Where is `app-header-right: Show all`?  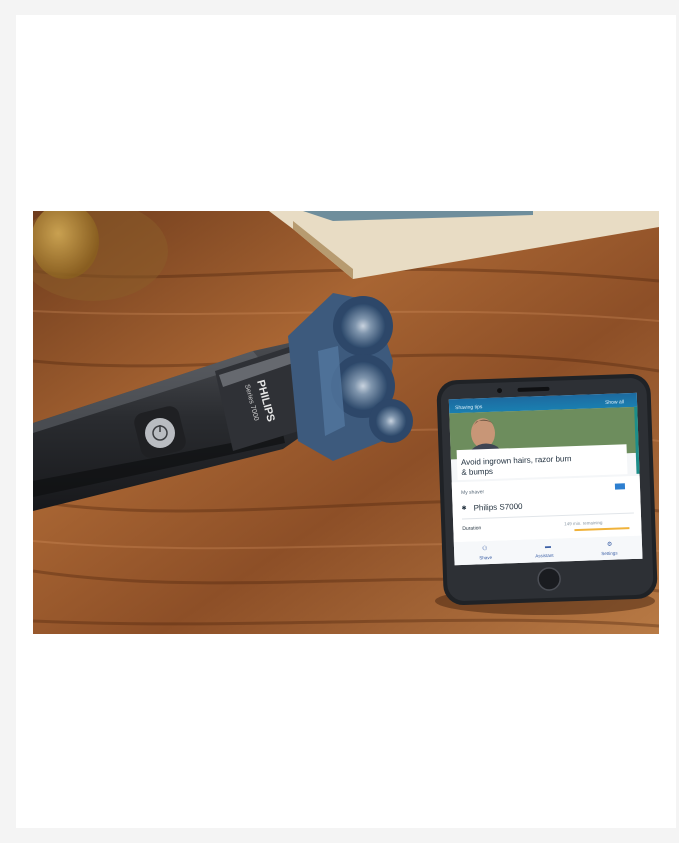
app-header-right: Show all is located at coordinates (614, 402).